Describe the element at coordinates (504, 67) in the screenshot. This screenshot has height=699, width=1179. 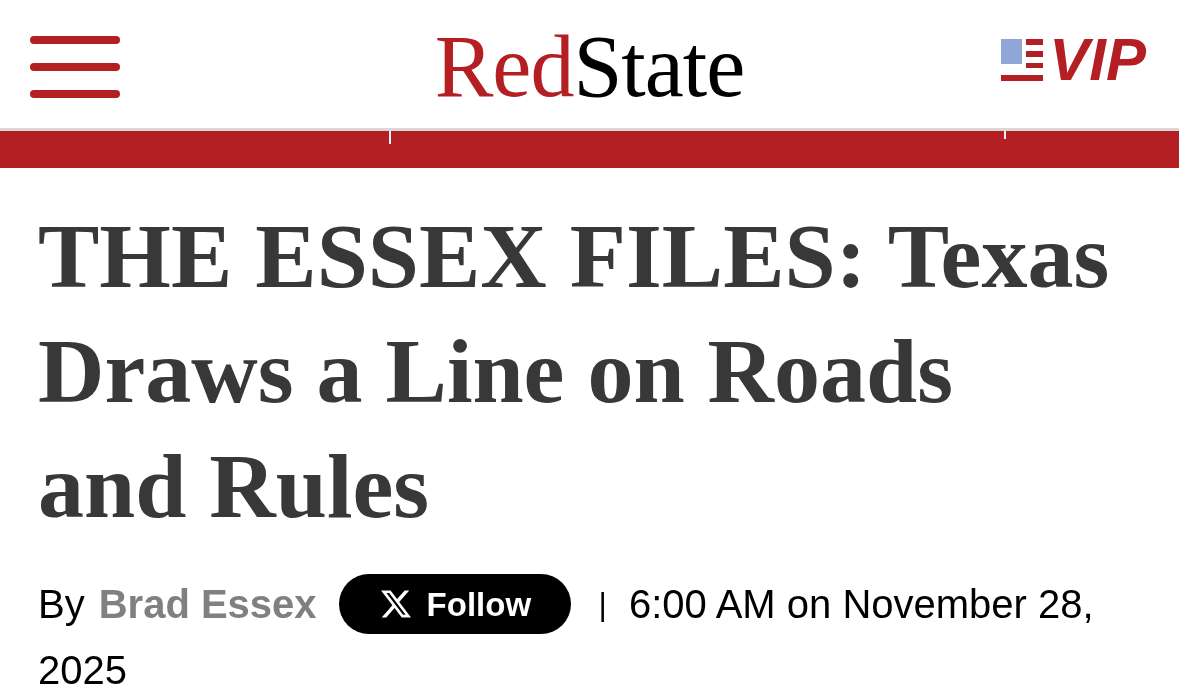
I see `logo-word: Red` at that location.